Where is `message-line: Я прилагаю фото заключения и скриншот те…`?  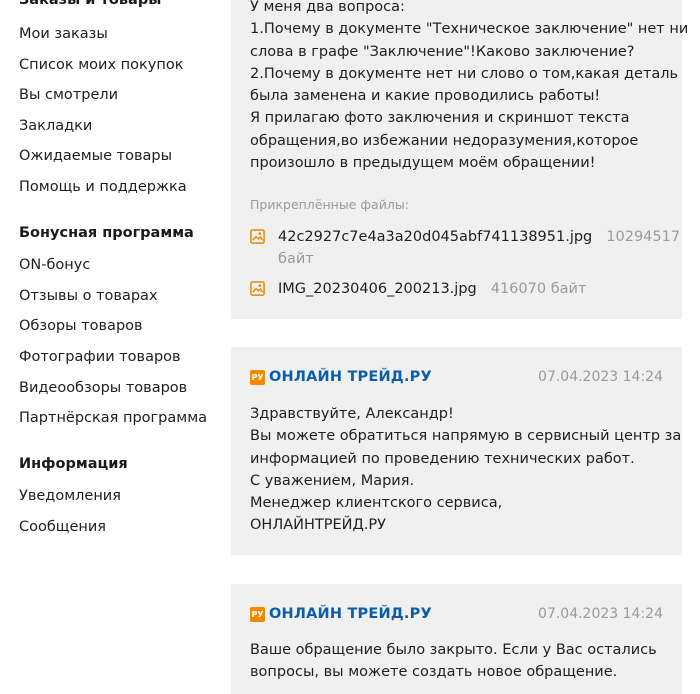
message-line: Я прилагаю фото заключения и скриншот те… is located at coordinates (440, 118).